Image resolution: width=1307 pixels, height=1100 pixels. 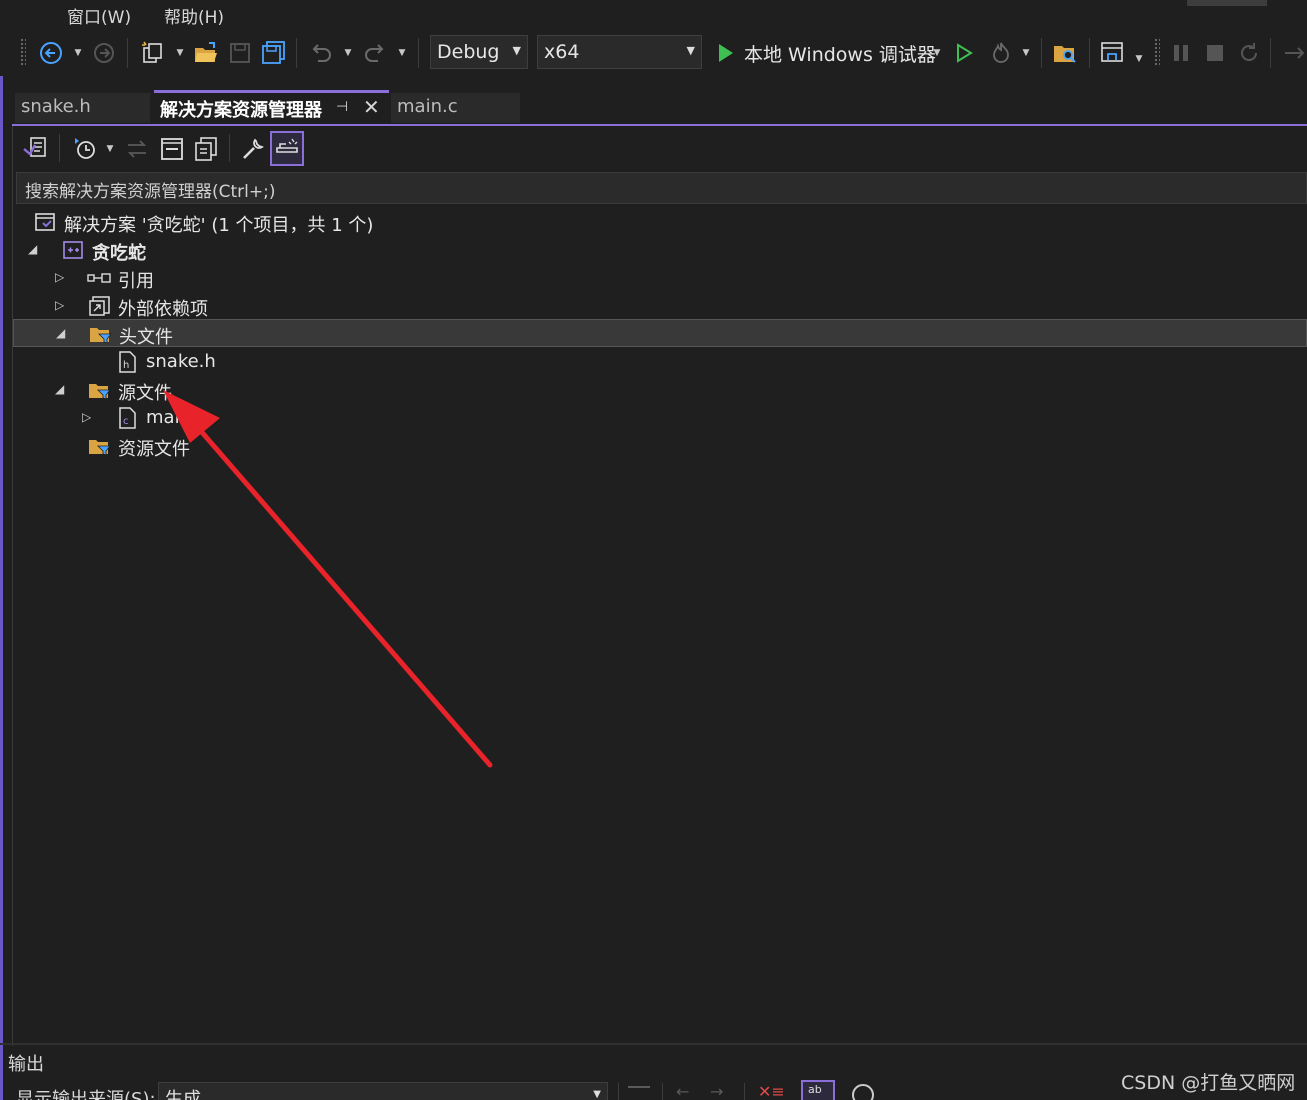 What do you see at coordinates (562, 52) in the screenshot?
I see `platform-value: x64` at bounding box center [562, 52].